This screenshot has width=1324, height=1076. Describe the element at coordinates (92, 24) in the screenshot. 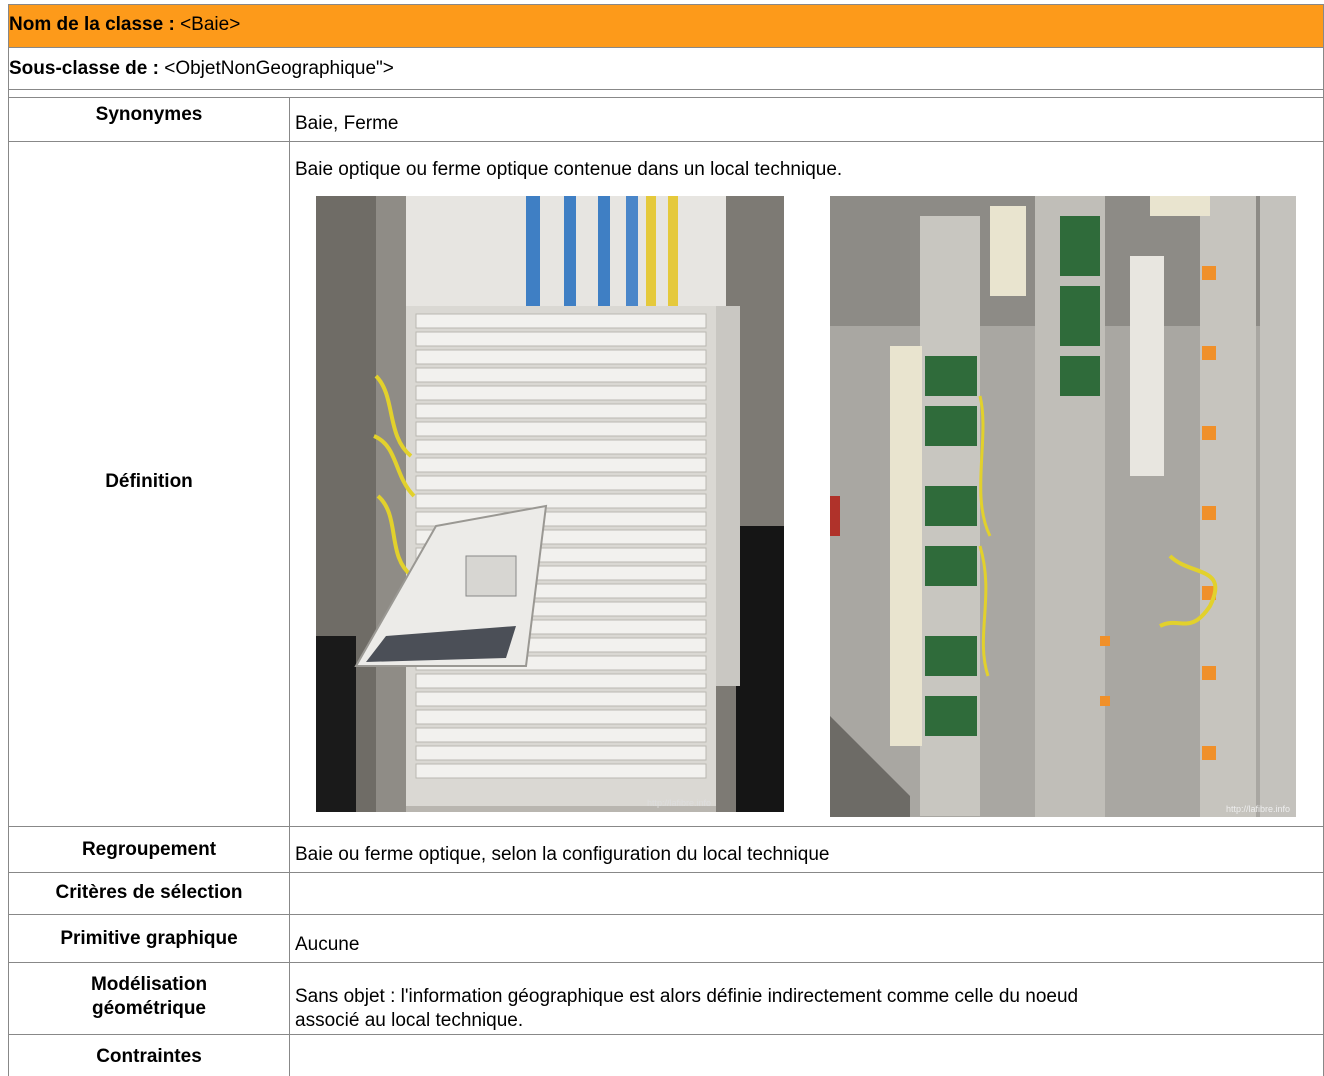

I see `class-name-label: Nom de la classe :` at that location.